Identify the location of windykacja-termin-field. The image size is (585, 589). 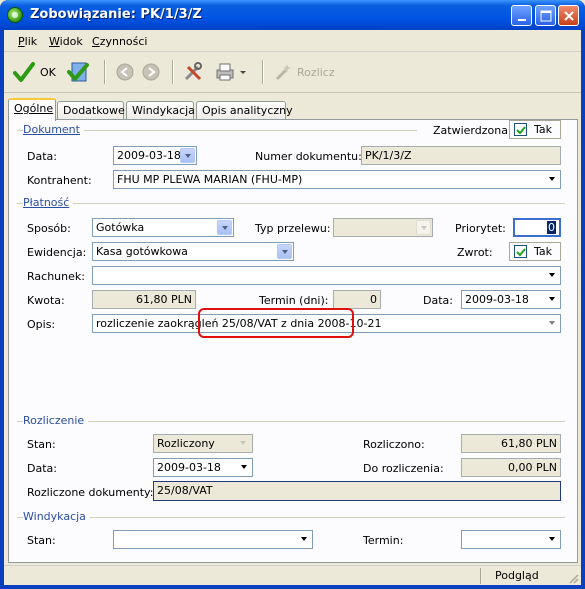
(511, 539).